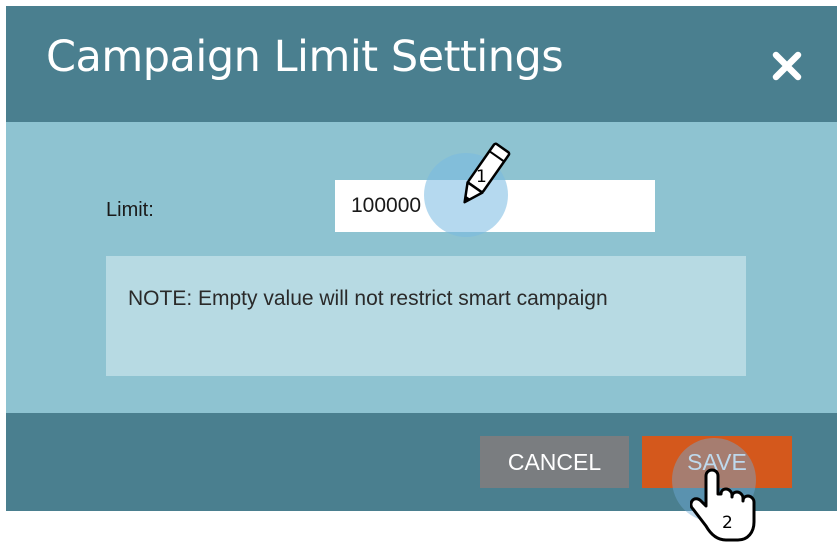 Image resolution: width=837 pixels, height=548 pixels. I want to click on pencil-icon: 1, so click(487, 173).